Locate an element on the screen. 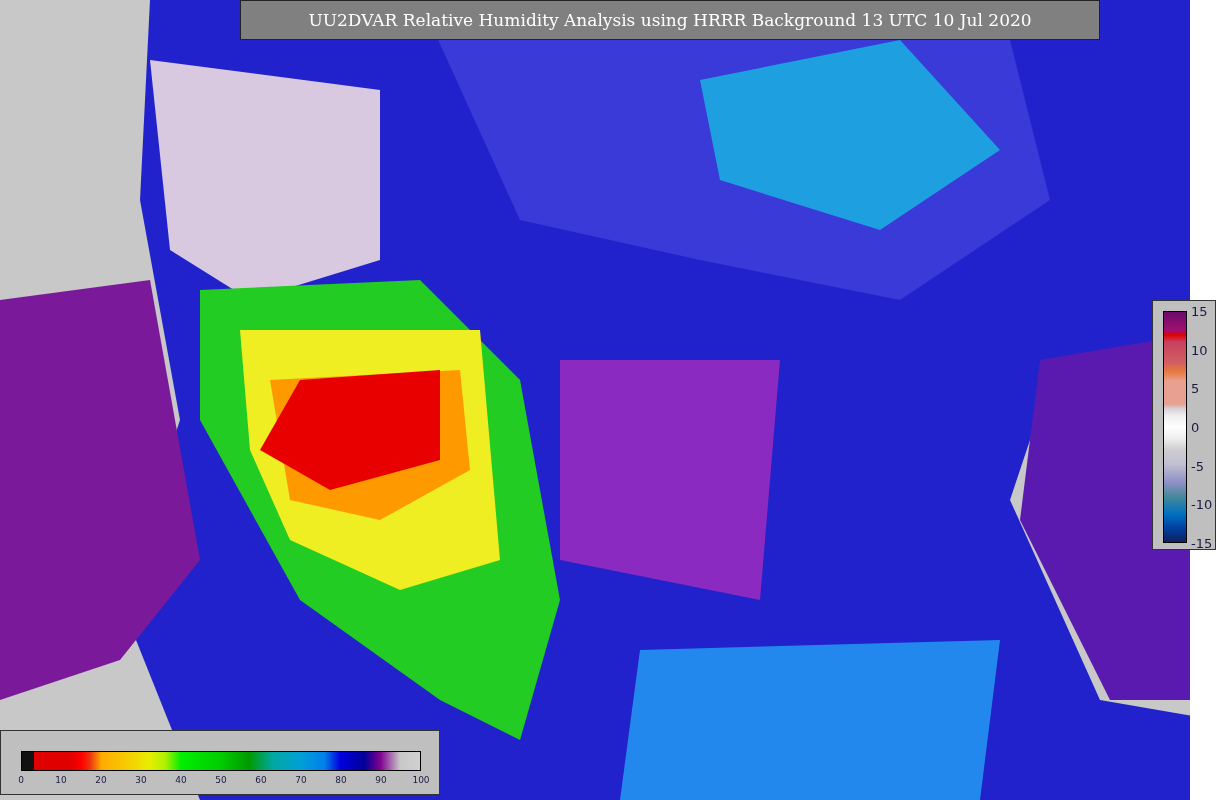 The height and width of the screenshot is (800, 1216). colorbar-tick-label: 90 is located at coordinates (381, 780).